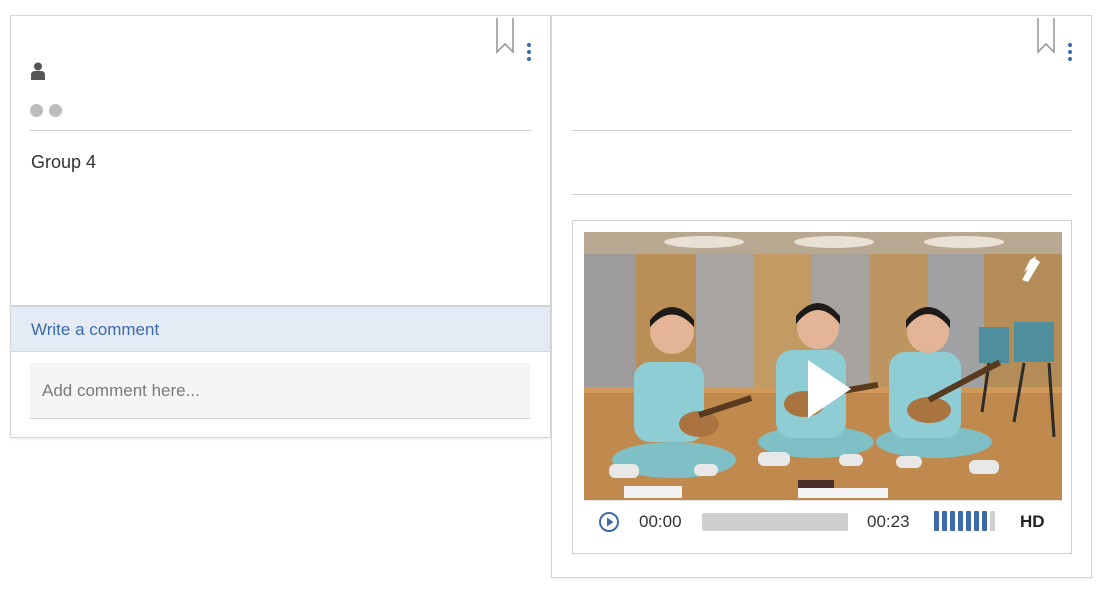  Describe the element at coordinates (964, 521) in the screenshot. I see `volume-control` at that location.